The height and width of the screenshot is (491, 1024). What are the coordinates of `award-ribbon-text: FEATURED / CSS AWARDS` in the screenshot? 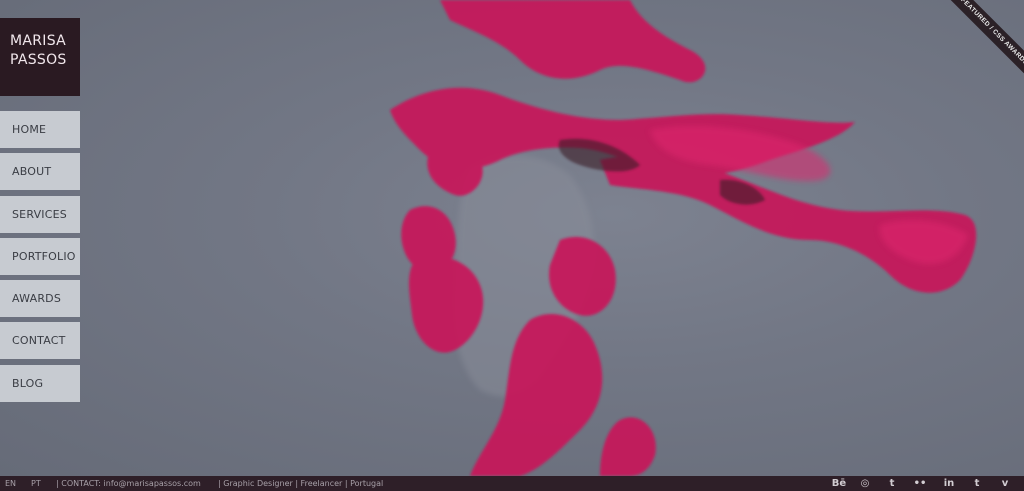 It's located at (984, 40).